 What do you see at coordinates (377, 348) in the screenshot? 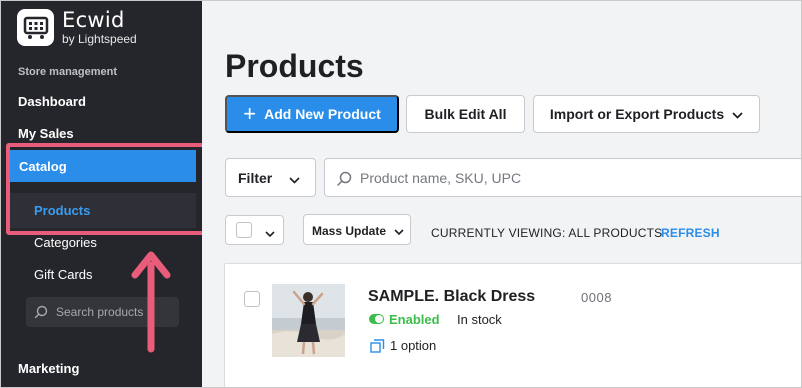
I see `options-icon` at bounding box center [377, 348].